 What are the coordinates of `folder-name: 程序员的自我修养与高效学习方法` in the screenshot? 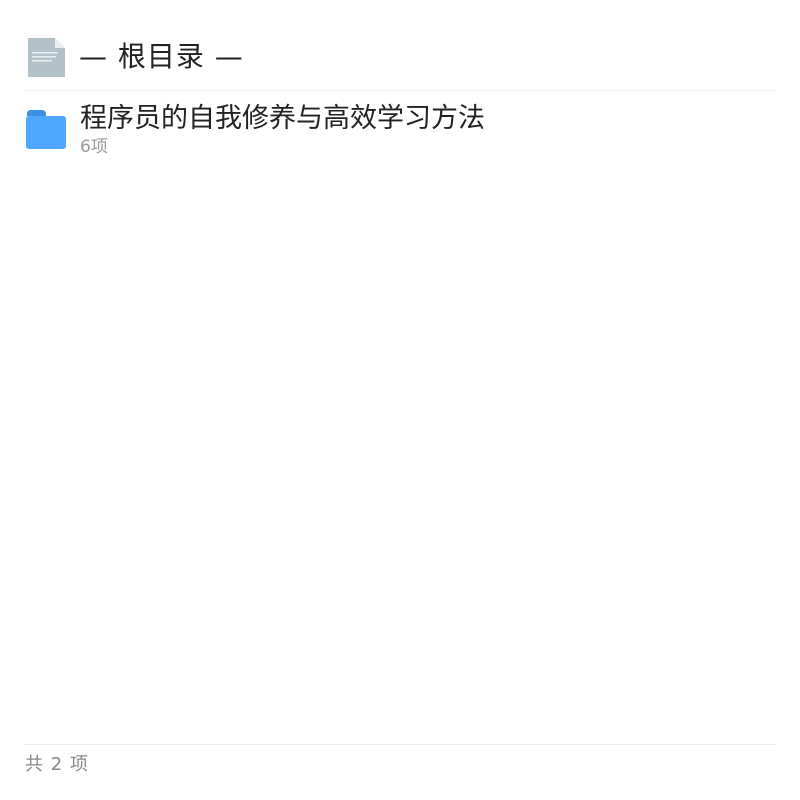 It's located at (282, 119).